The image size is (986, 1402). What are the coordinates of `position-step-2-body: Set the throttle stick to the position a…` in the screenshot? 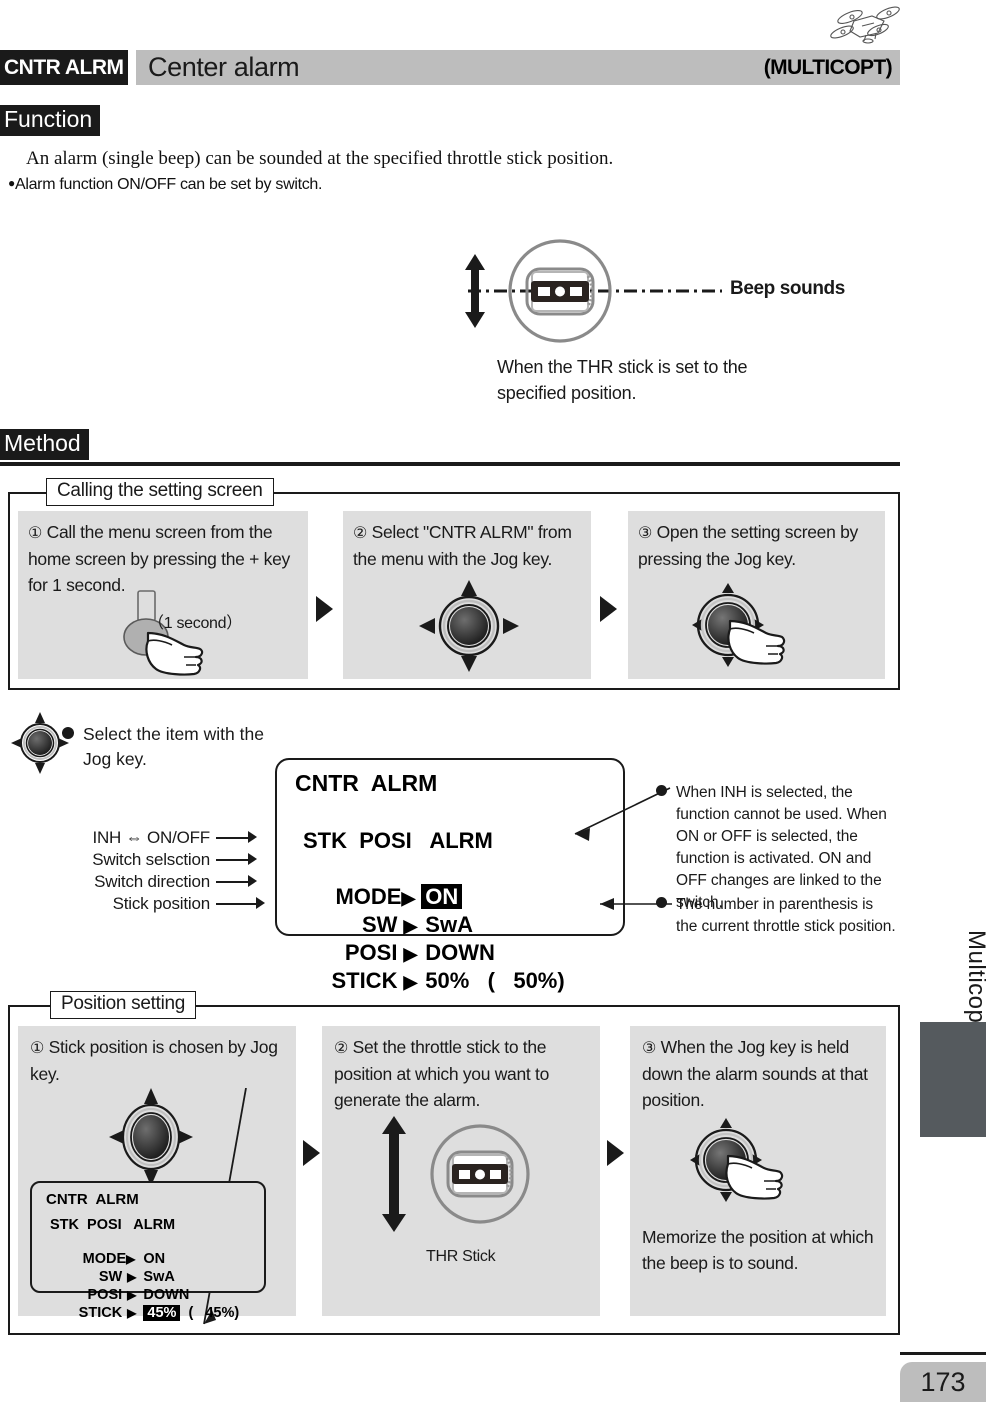 It's located at (442, 1074).